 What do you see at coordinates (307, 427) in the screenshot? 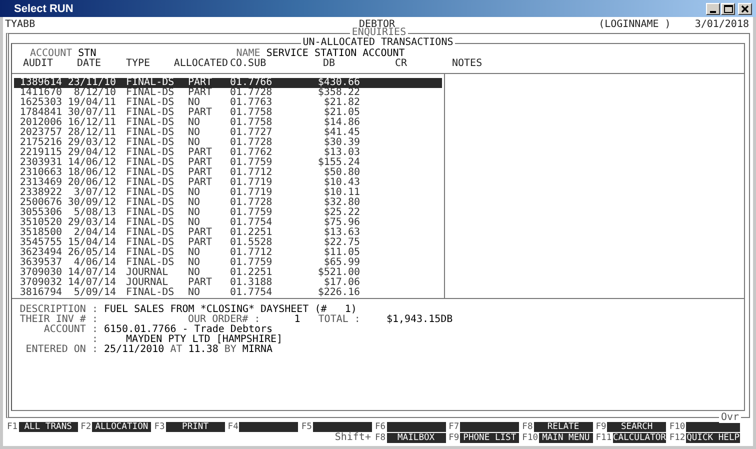
I see `function-key-label: F5` at bounding box center [307, 427].